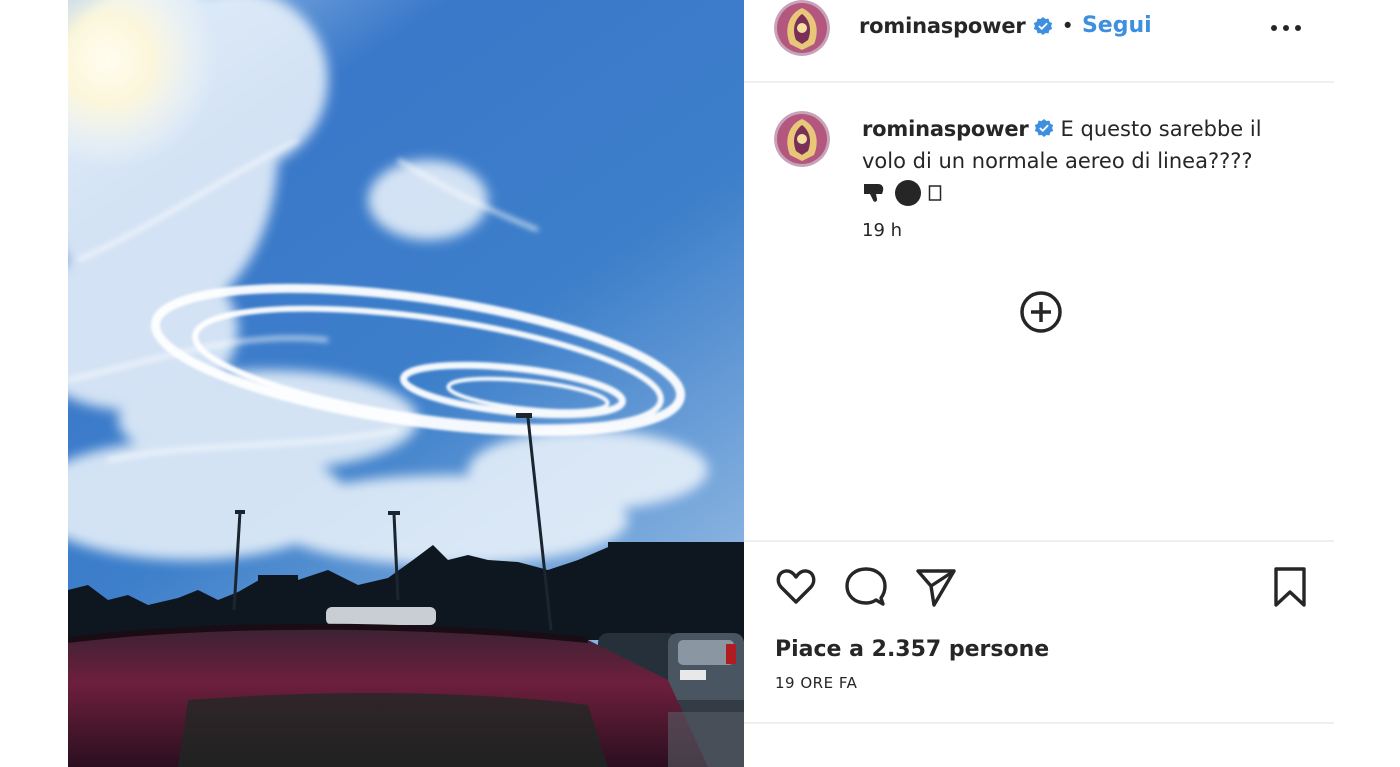  Describe the element at coordinates (942, 26) in the screenshot. I see `header-username: rominaspower` at that location.